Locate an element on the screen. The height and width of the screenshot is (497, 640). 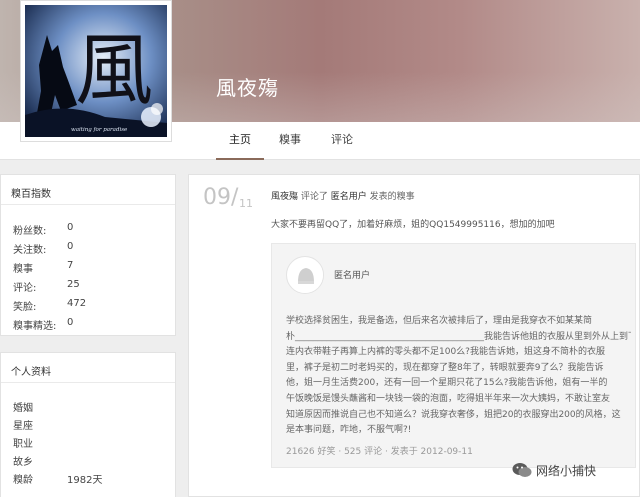
tab-posts: 糗事 is located at coordinates (290, 141).